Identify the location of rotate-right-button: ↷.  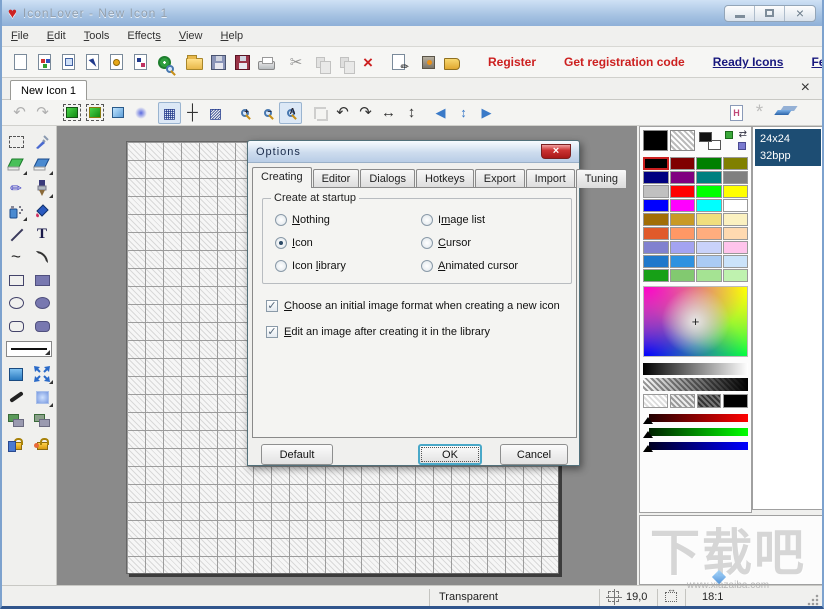
(365, 113).